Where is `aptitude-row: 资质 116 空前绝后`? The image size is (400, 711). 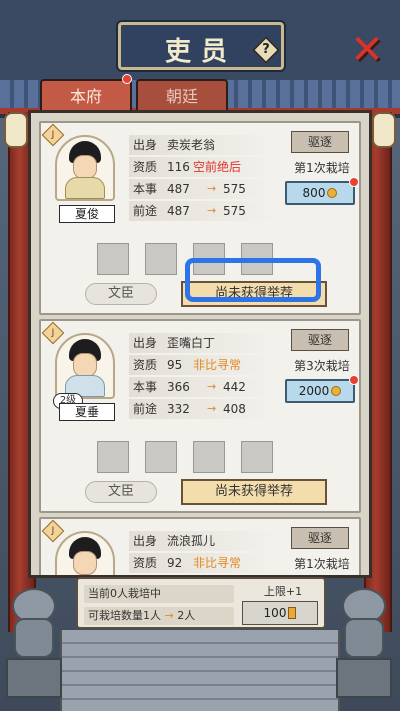
aptitude-row: 资质 116 空前绝后 is located at coordinates (203, 167).